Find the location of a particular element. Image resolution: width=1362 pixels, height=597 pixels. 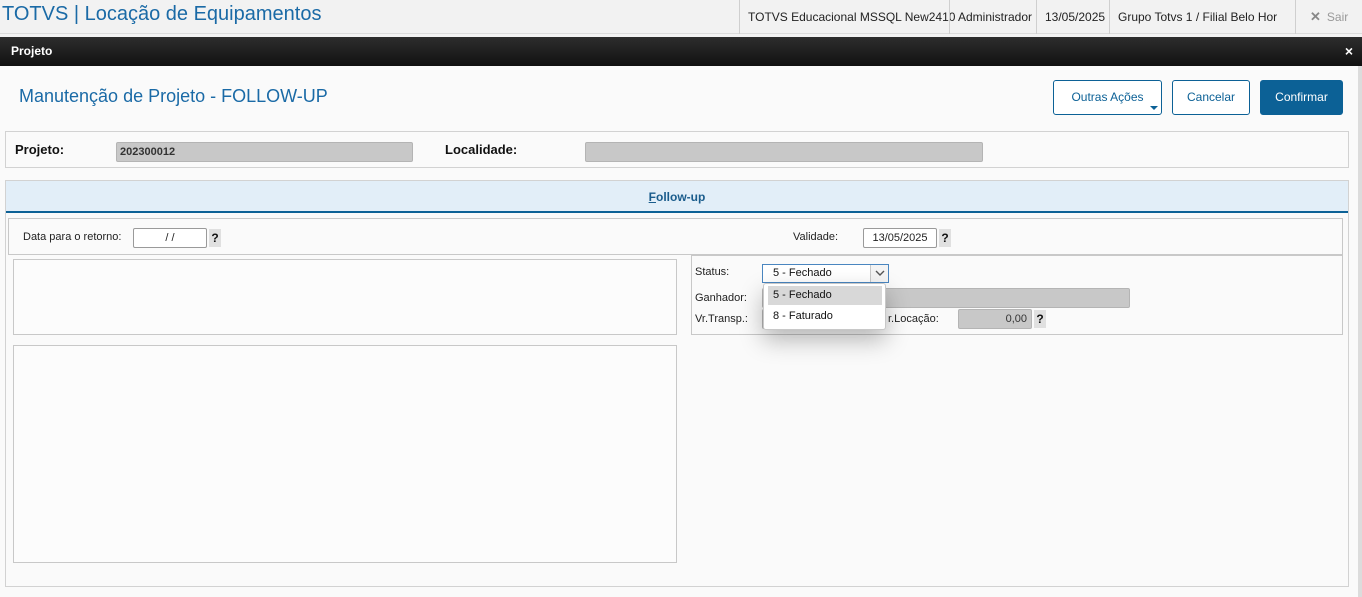

location-field is located at coordinates (784, 152).